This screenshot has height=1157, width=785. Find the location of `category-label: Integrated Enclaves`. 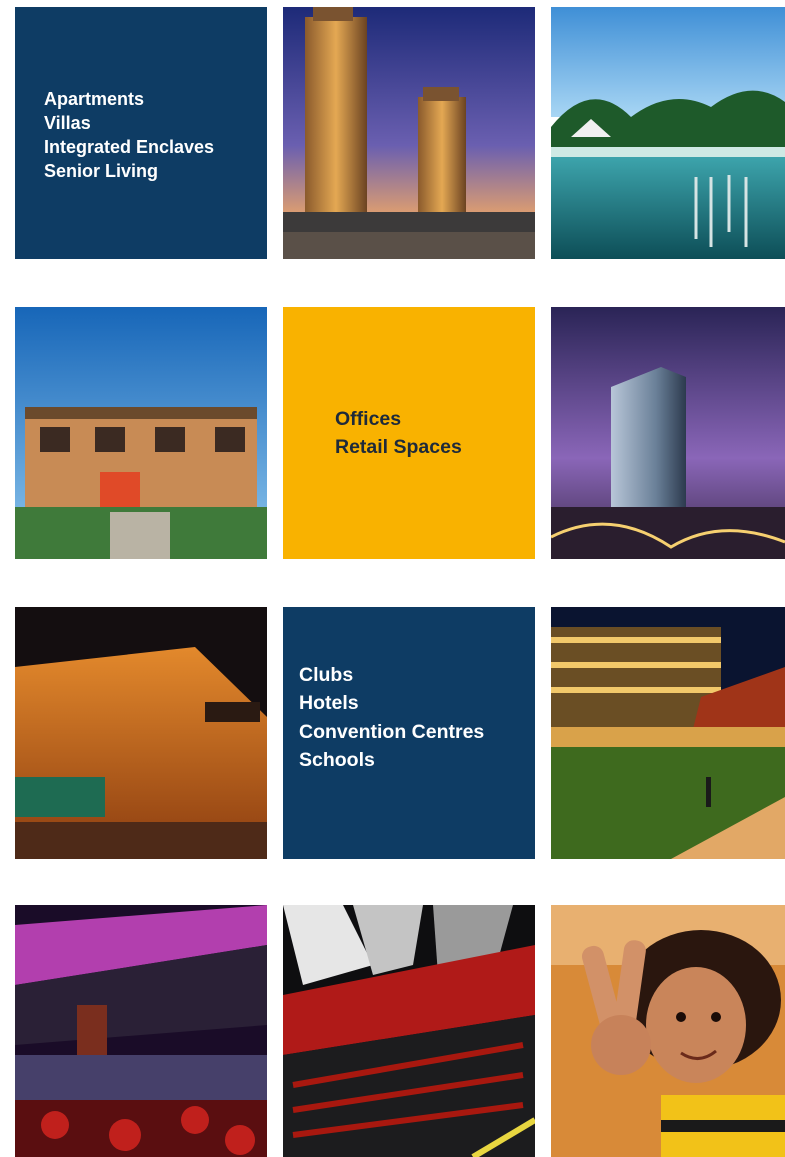

category-label: Integrated Enclaves is located at coordinates (129, 147).